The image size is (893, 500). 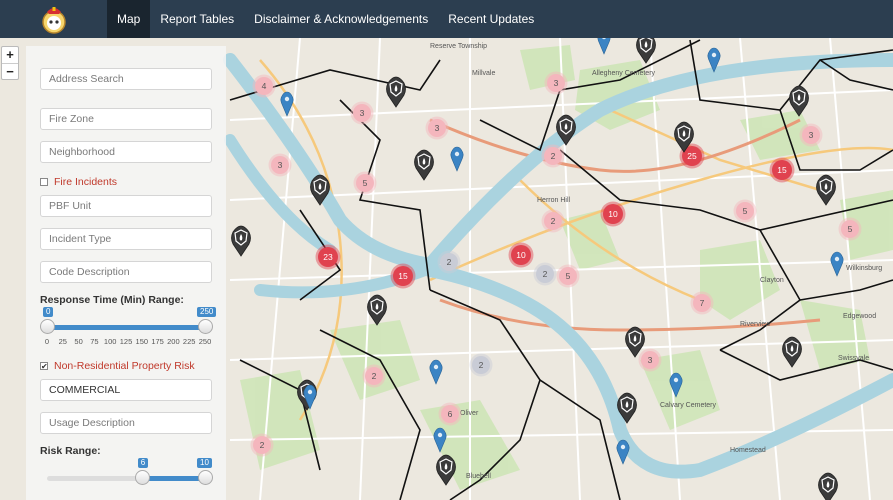 I want to click on cluster-count: 15, so click(x=403, y=276).